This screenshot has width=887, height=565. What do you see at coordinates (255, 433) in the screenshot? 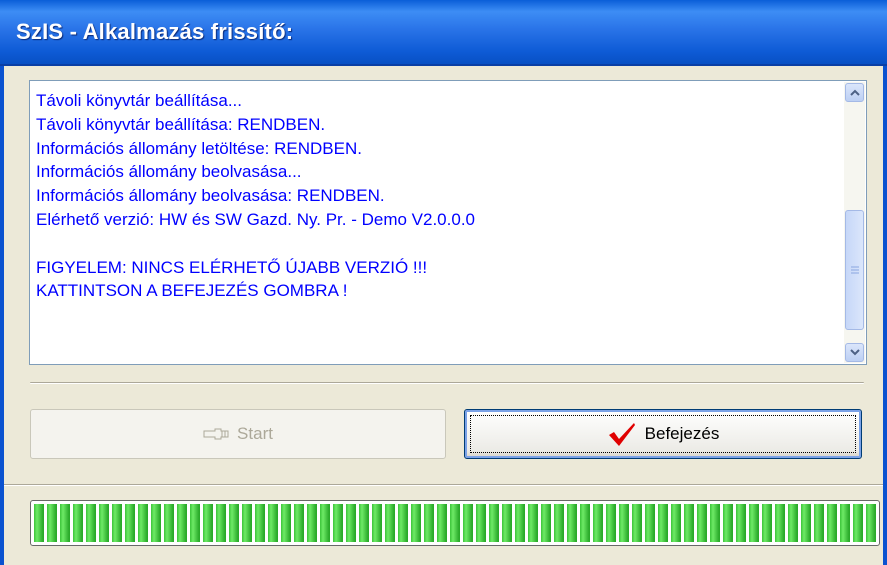
I see `start-label: Start` at bounding box center [255, 433].